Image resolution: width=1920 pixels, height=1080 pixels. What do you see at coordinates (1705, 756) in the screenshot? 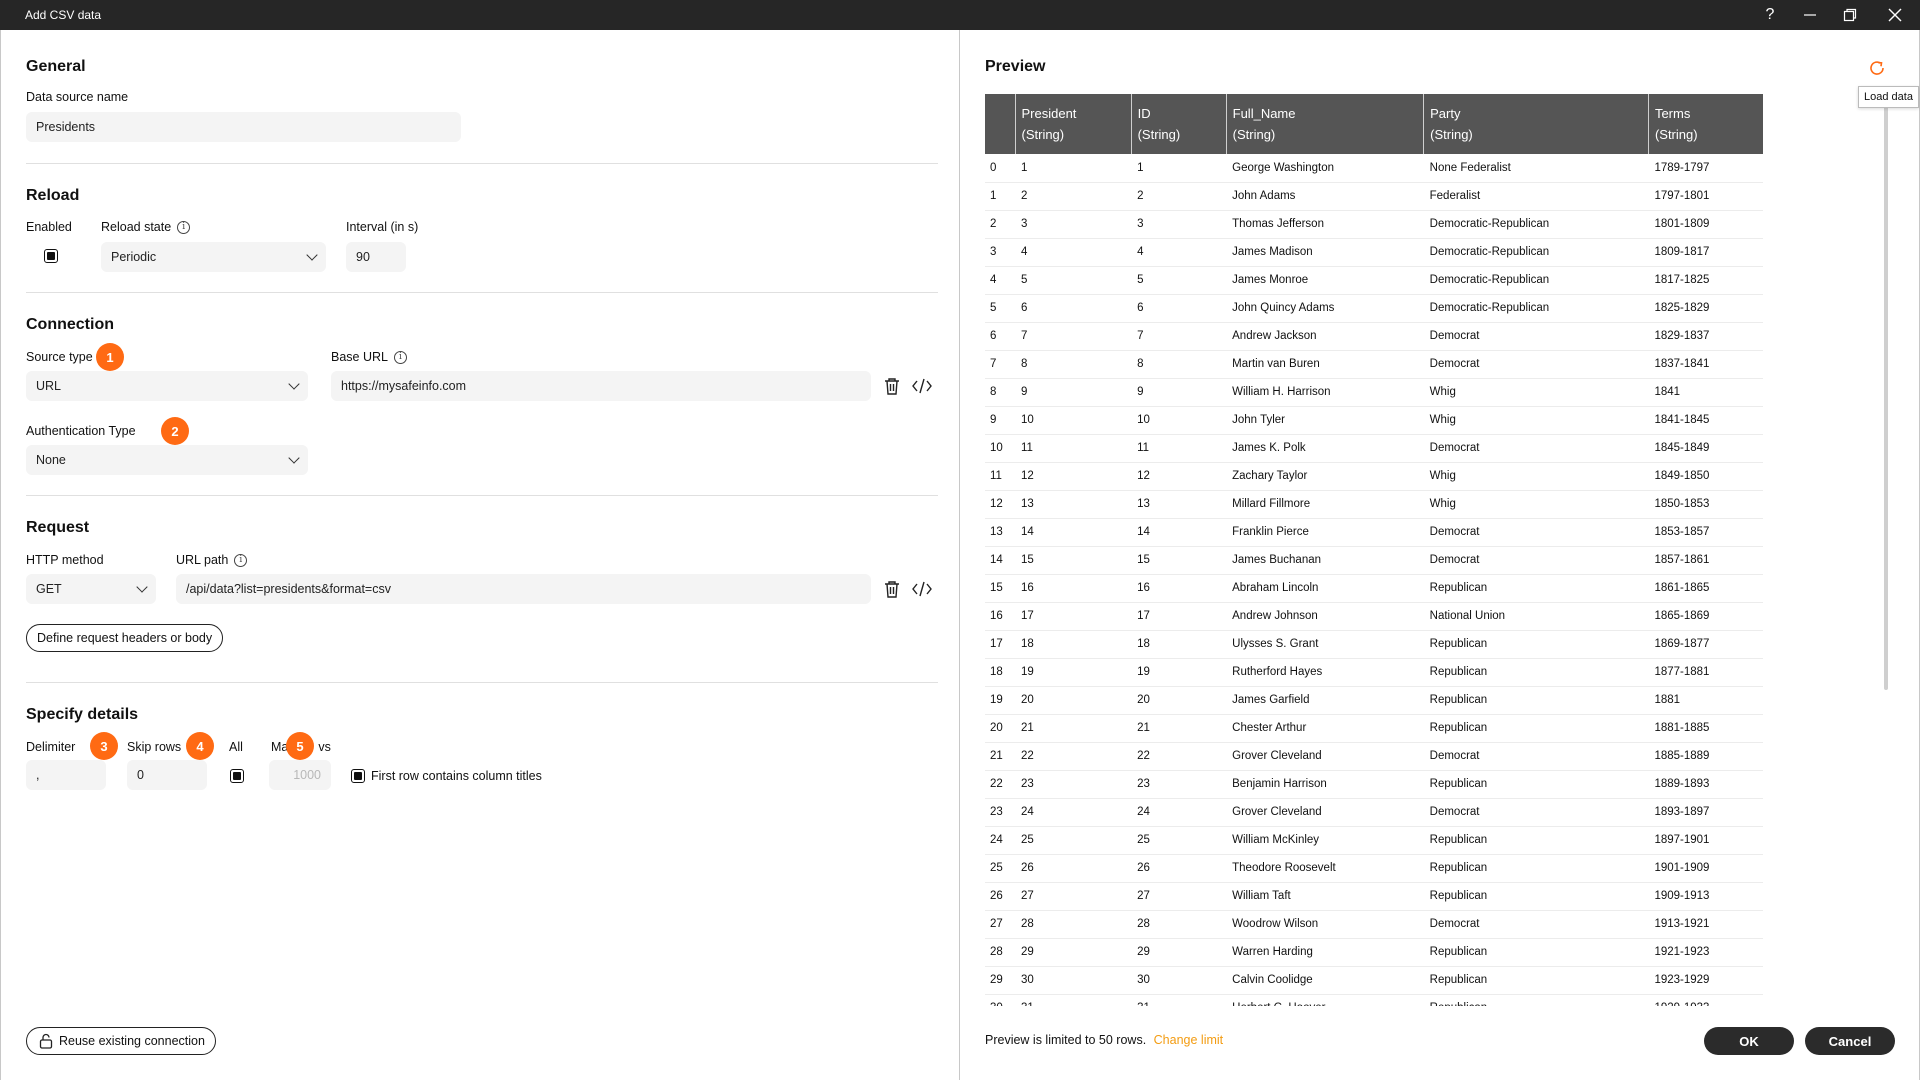
I see `table-cell: 1885-1889` at bounding box center [1705, 756].